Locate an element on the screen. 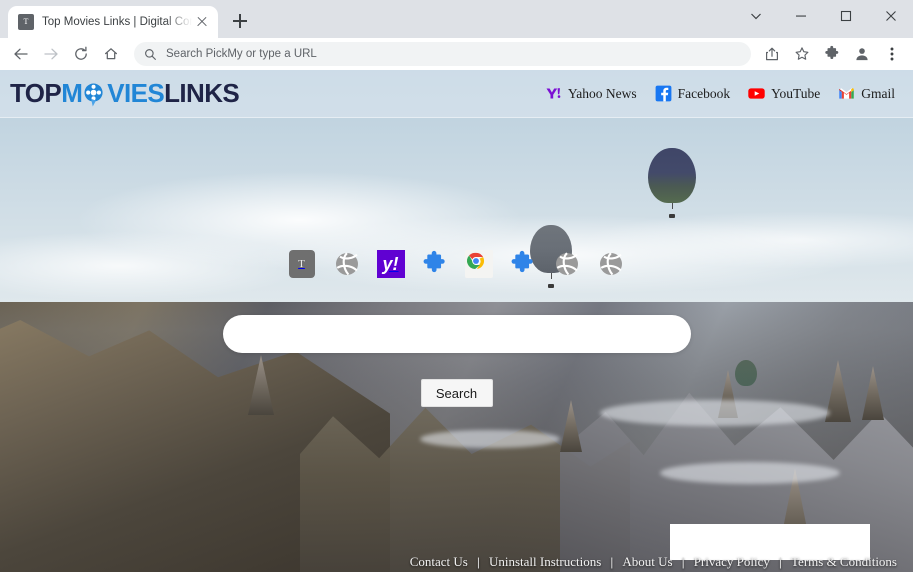 The height and width of the screenshot is (572, 913). extensions-puzzle-icon is located at coordinates (832, 54).